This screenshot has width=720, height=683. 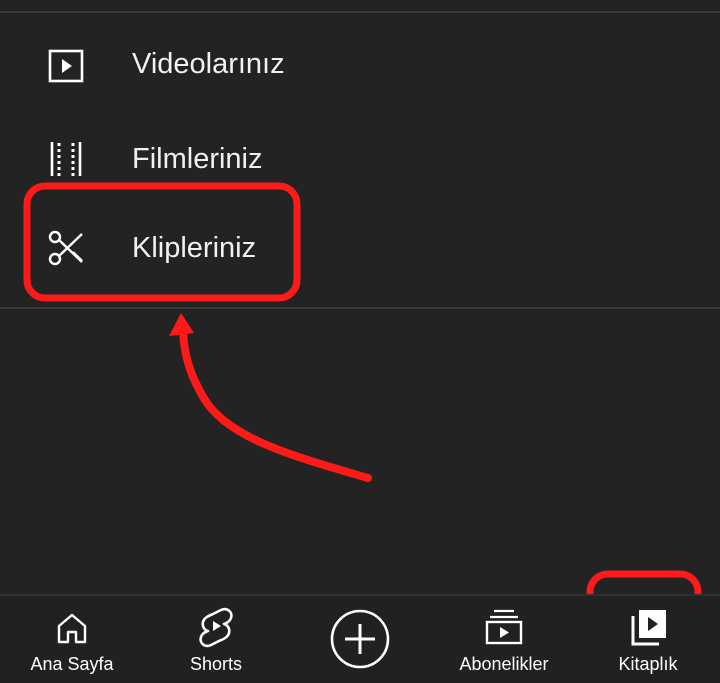 I want to click on nav-subscriptions: Abonelikler, so click(x=504, y=639).